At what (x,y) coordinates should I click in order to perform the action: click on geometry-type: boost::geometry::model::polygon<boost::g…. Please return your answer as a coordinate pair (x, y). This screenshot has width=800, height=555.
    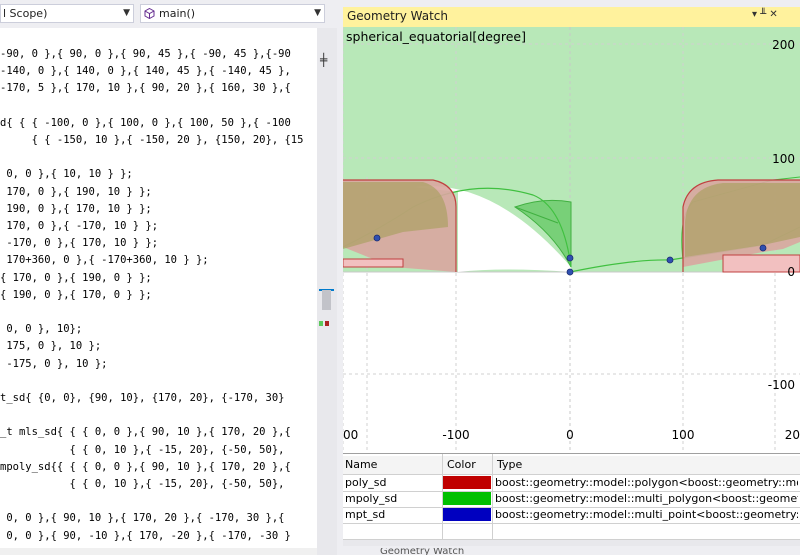
    Looking at the image, I should click on (646, 482).